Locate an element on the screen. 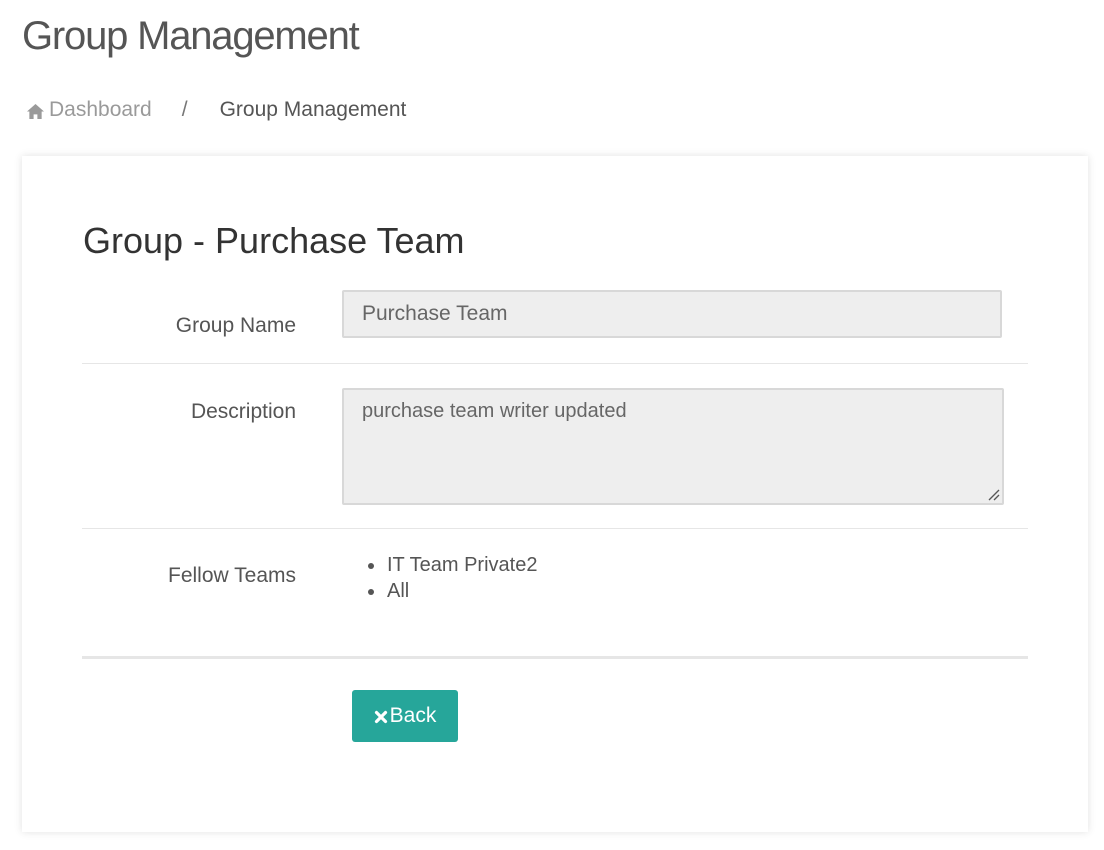 This screenshot has height=850, width=1104. back-button-label: Back is located at coordinates (413, 715).